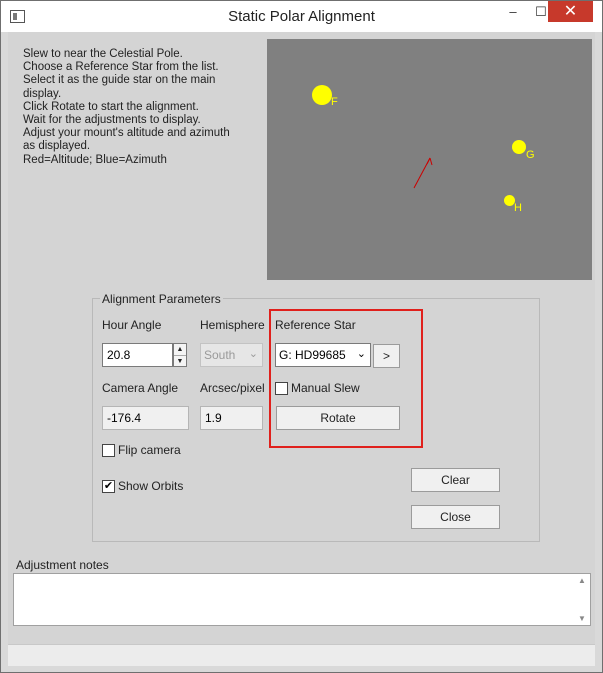 Image resolution: width=603 pixels, height=673 pixels. Describe the element at coordinates (42, 93) in the screenshot. I see `instruction-line: display.` at that location.